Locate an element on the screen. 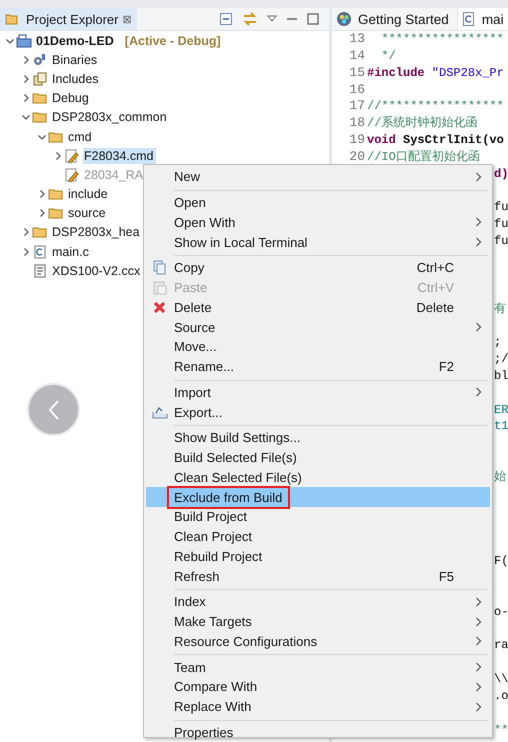  code-fragment: ER is located at coordinates (501, 410).